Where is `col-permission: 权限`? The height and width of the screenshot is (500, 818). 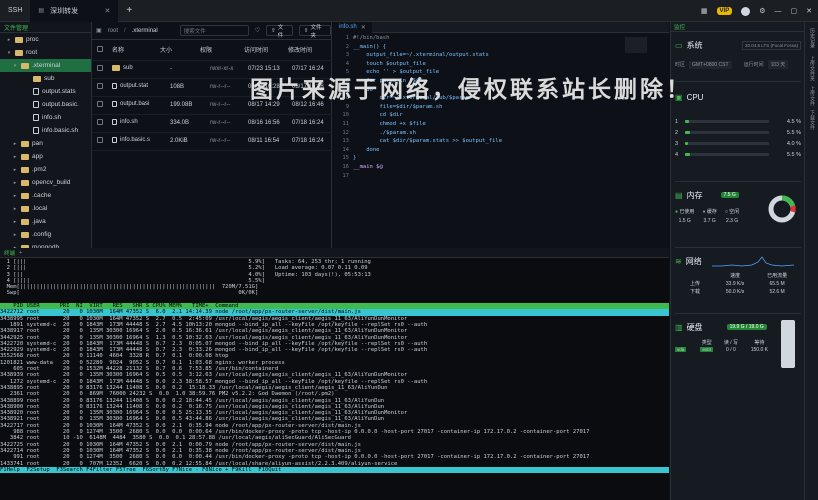 col-permission: 权限 is located at coordinates (222, 50).